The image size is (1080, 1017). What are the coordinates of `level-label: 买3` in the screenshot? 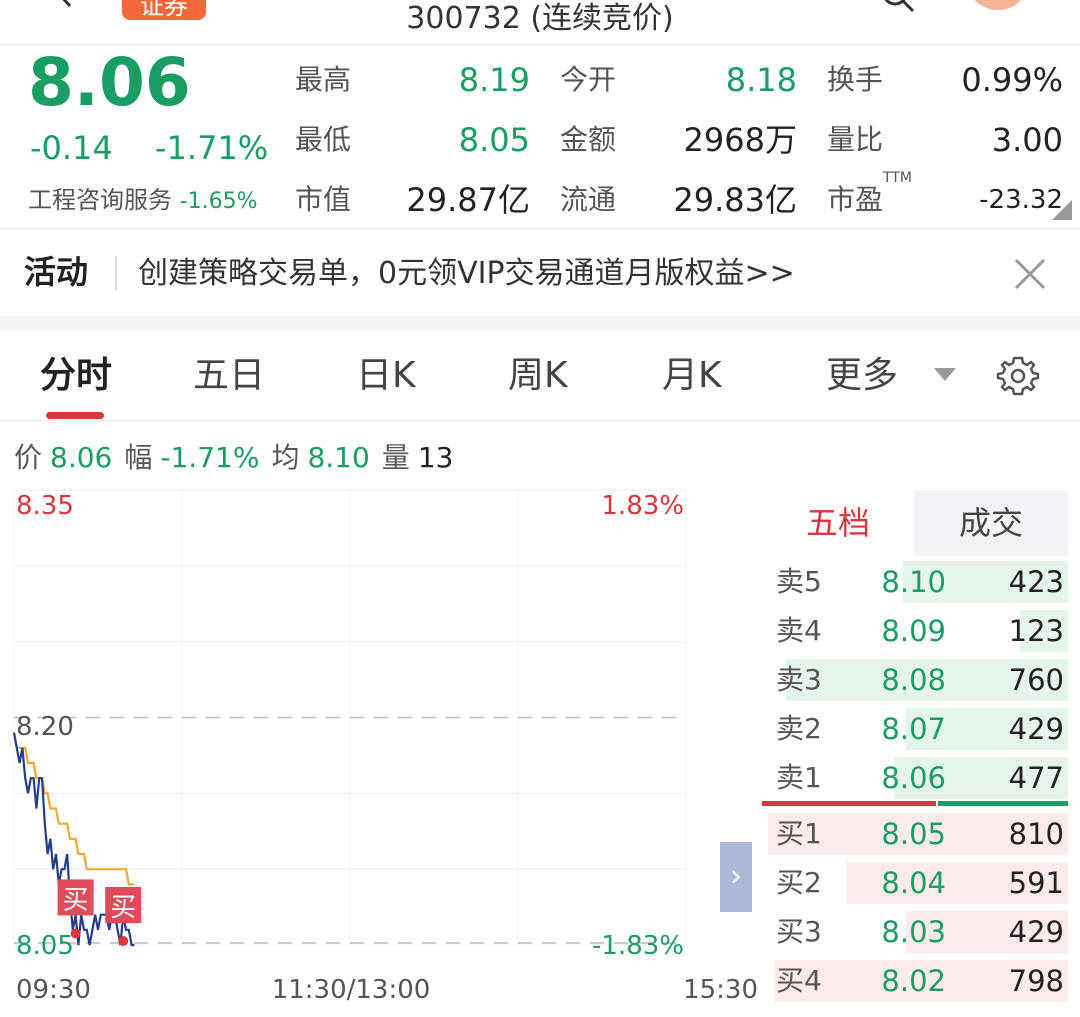 It's located at (799, 931).